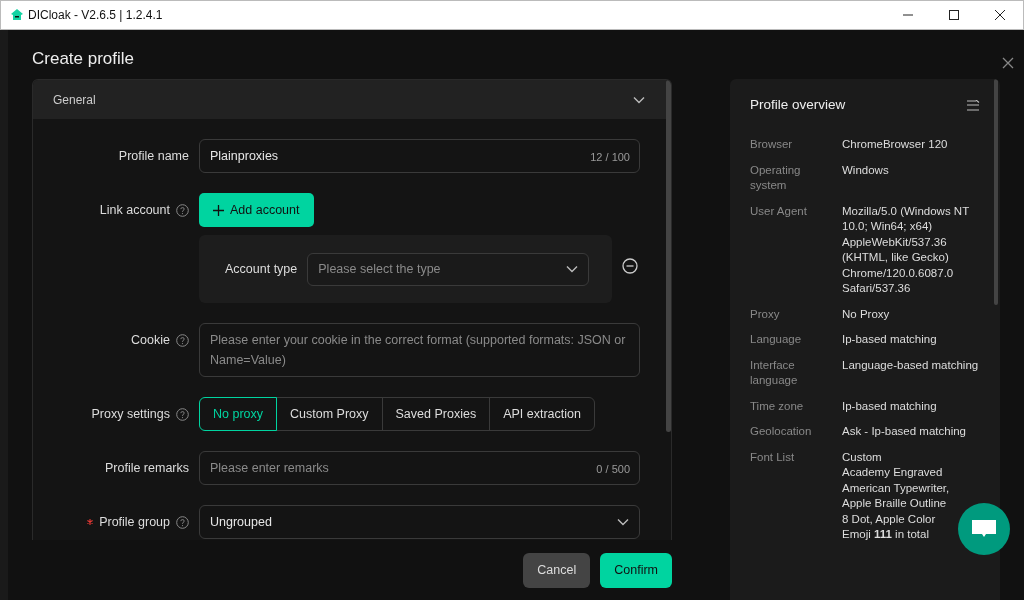 The width and height of the screenshot is (1024, 600). Describe the element at coordinates (866, 314) in the screenshot. I see `overview-value: No Proxy` at that location.